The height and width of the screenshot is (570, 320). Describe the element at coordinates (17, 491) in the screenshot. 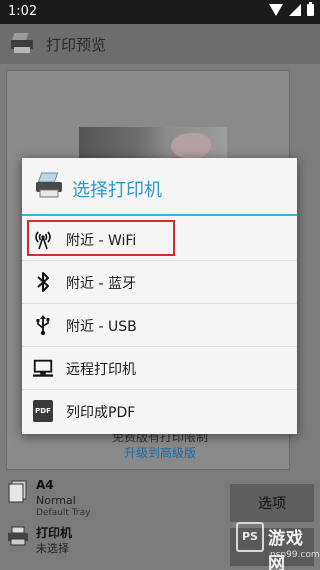

I see `paper-icon` at that location.